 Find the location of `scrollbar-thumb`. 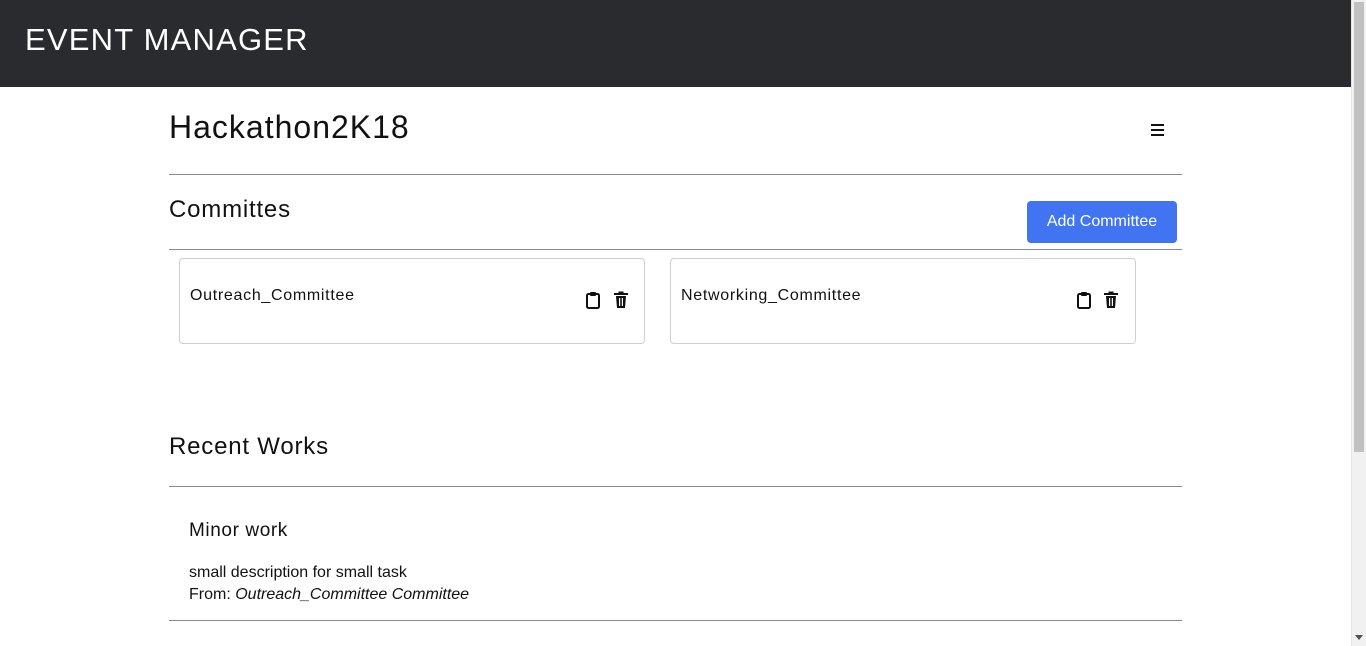

scrollbar-thumb is located at coordinates (1359, 227).